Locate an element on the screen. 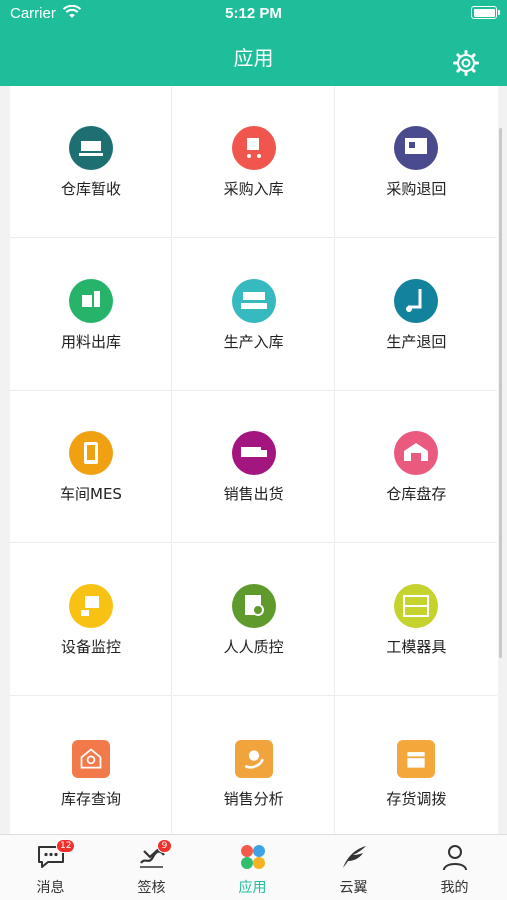  quality-control-icon is located at coordinates (253, 605).